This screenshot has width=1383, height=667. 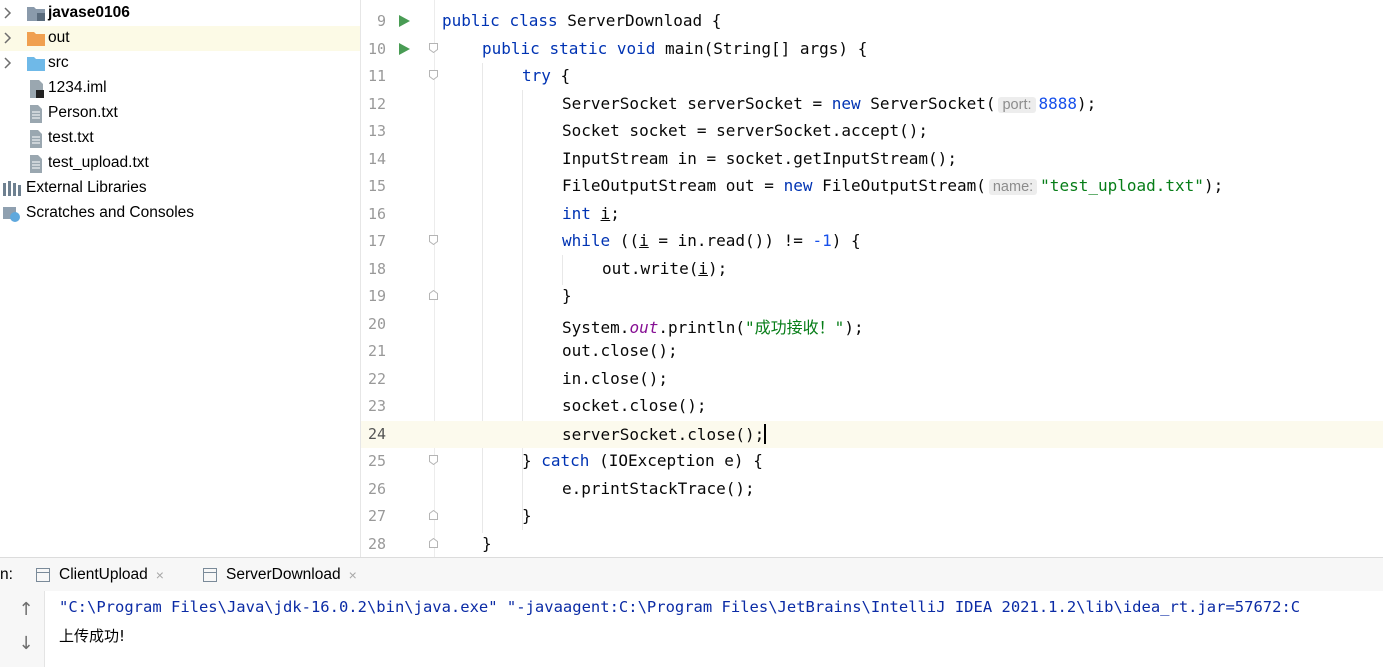 I want to click on code-line: 23 socket.close();, so click(x=872, y=407).